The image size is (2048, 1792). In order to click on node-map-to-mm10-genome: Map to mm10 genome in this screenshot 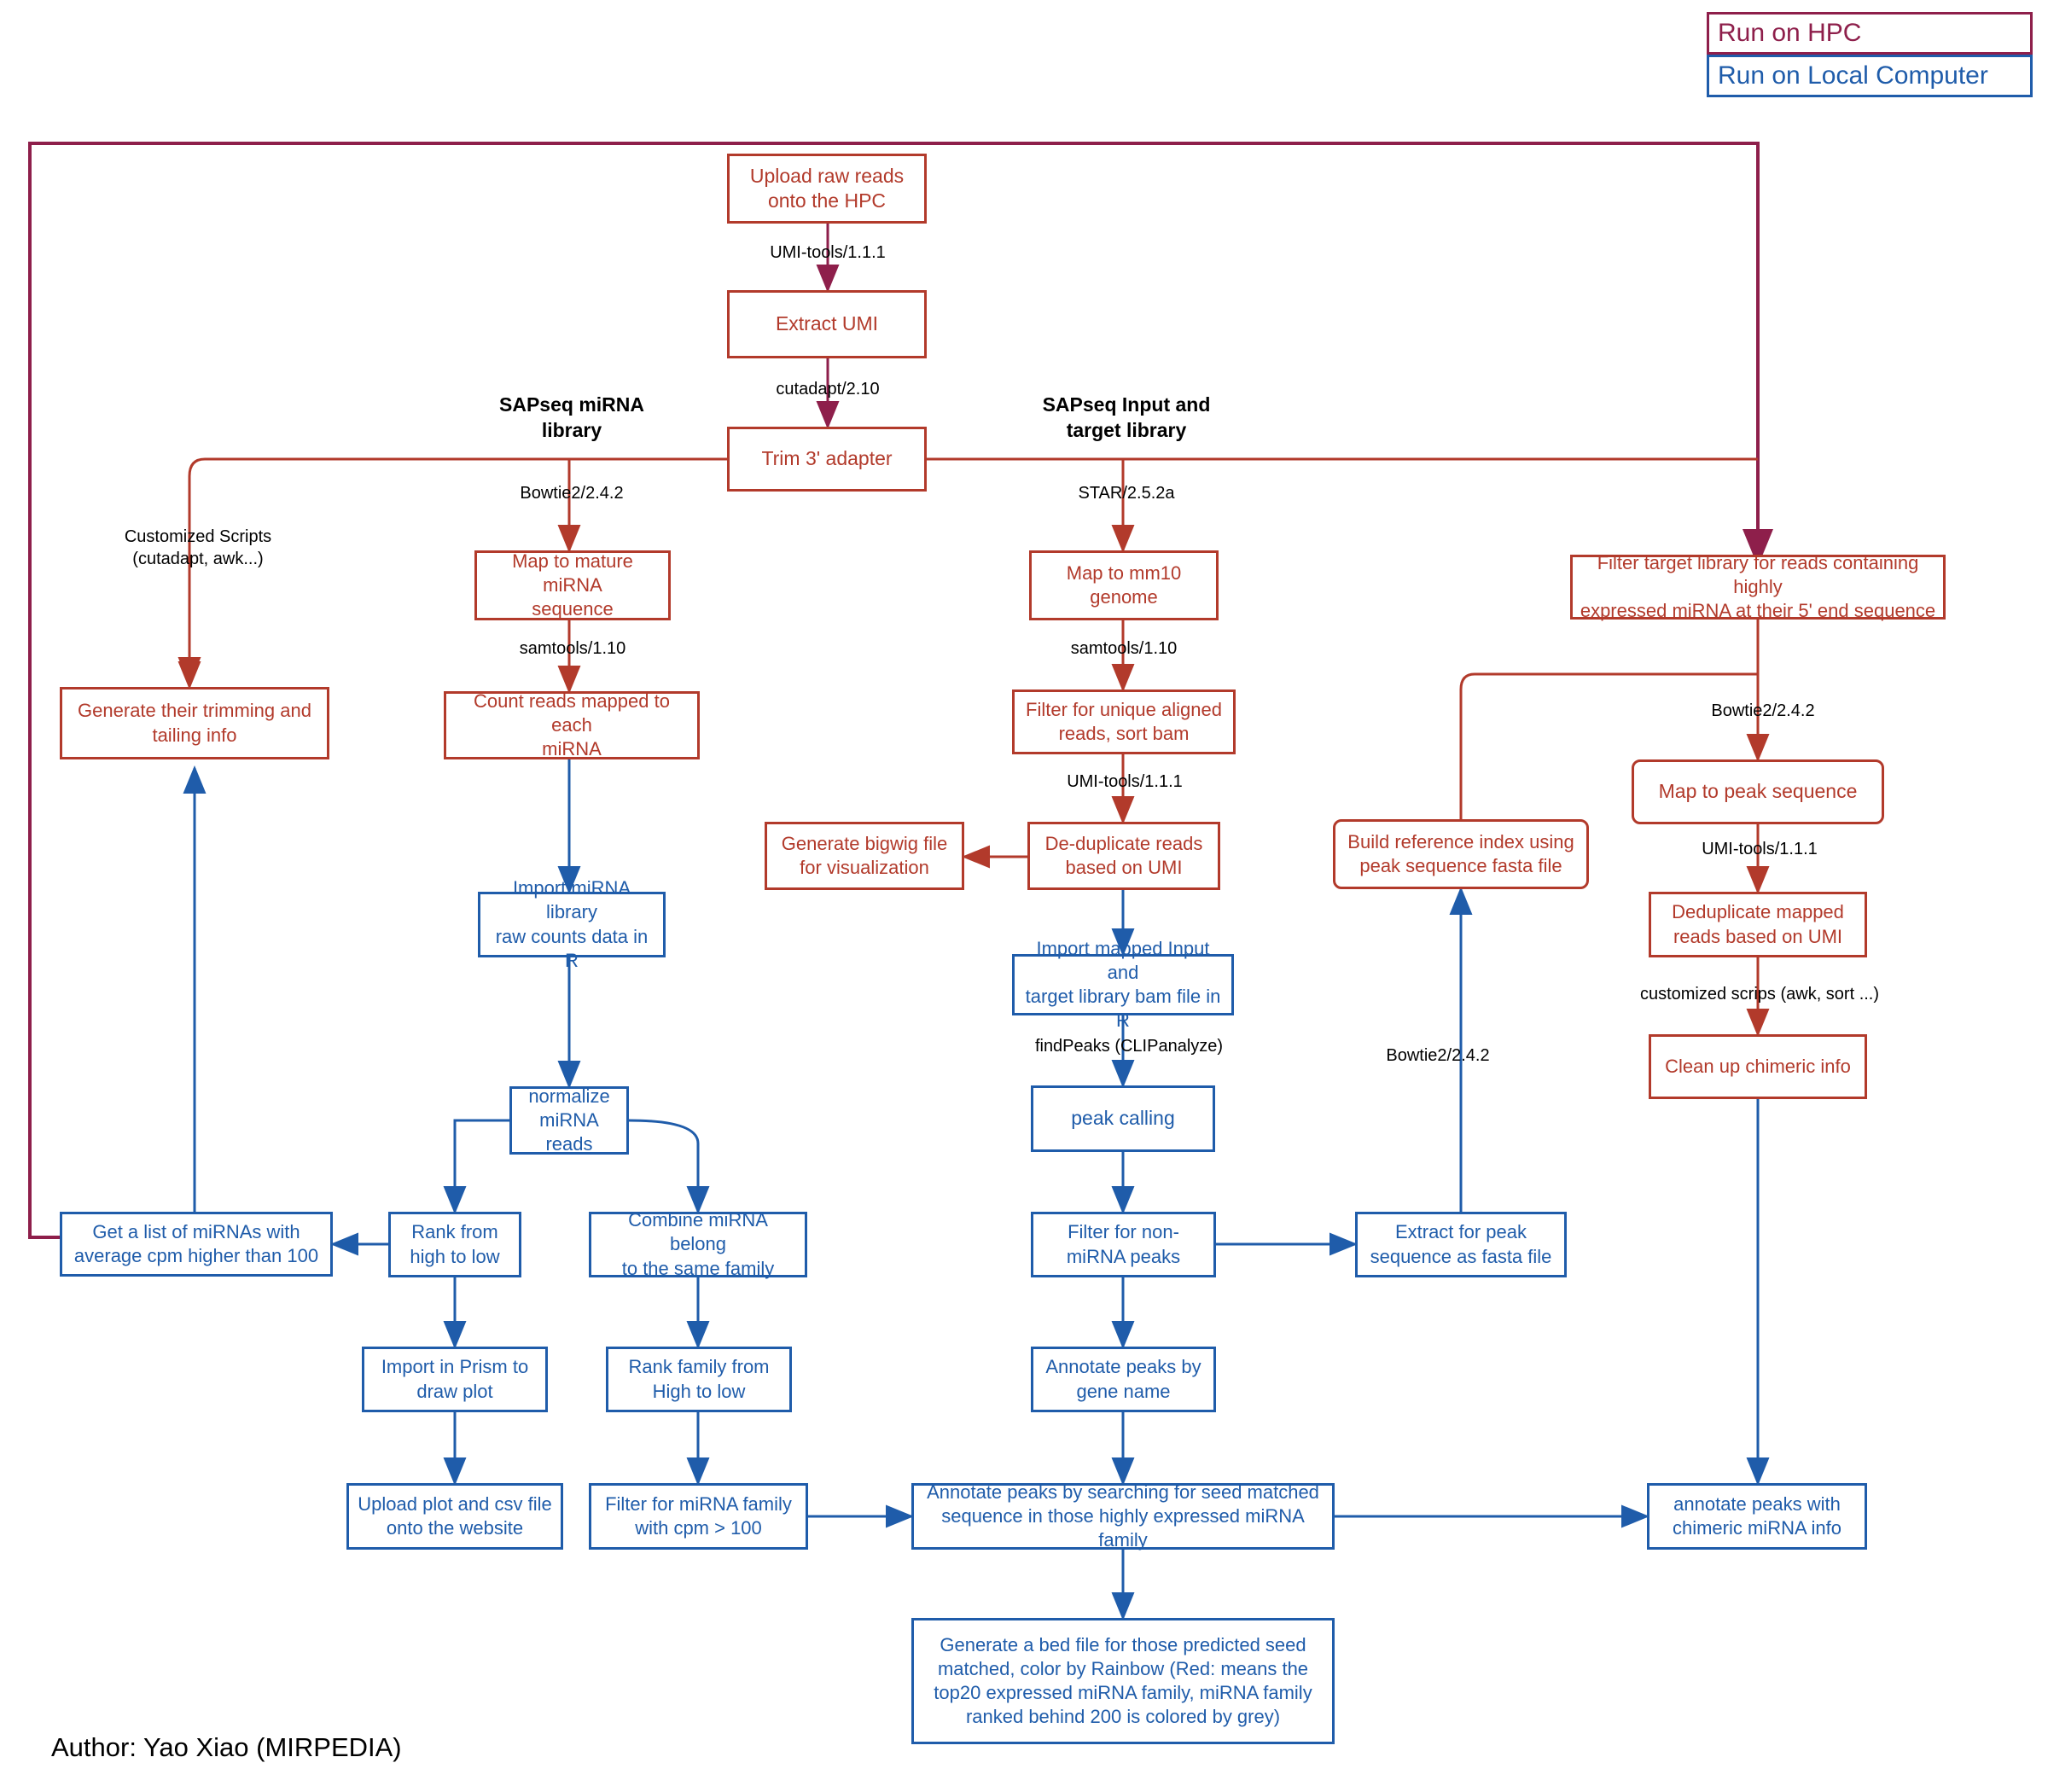, I will do `click(1124, 585)`.